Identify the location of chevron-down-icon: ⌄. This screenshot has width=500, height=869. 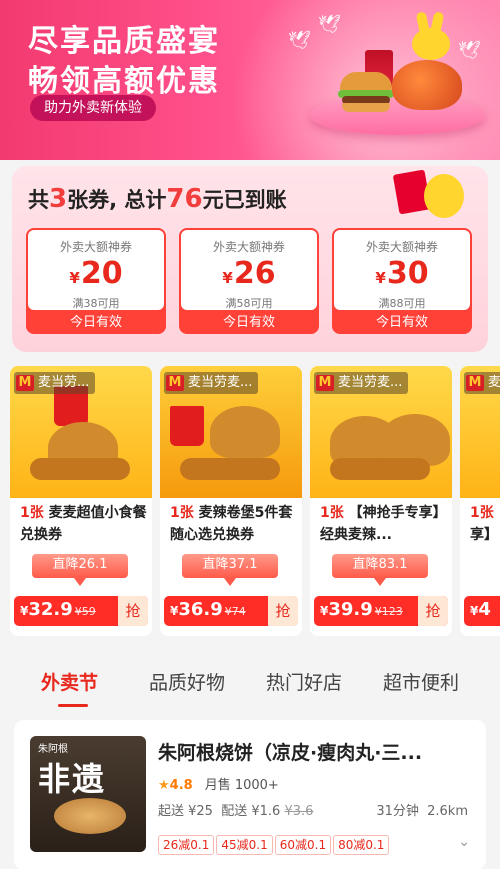
(464, 842).